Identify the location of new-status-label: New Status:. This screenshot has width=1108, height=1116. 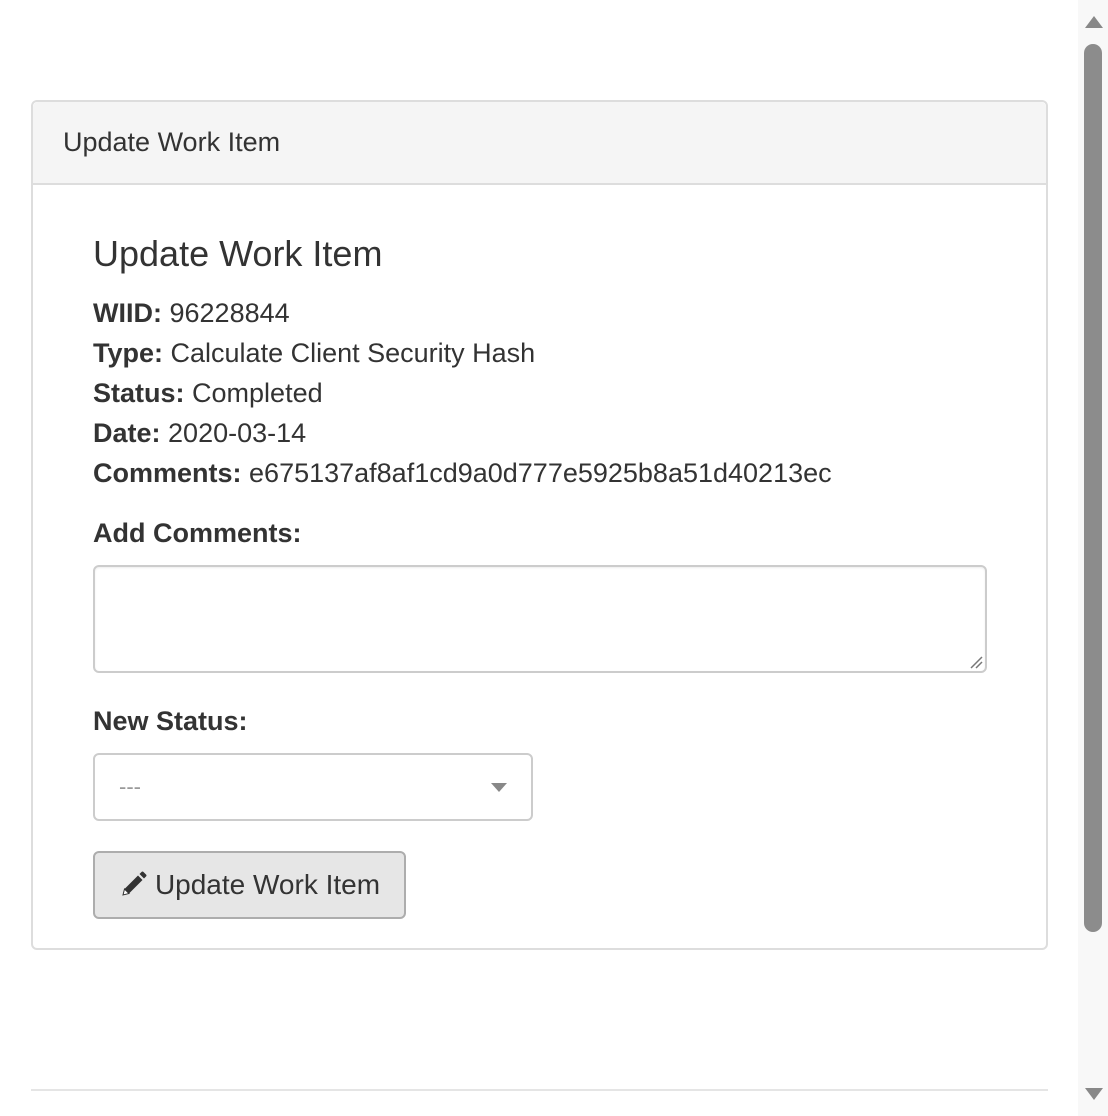
(170, 721).